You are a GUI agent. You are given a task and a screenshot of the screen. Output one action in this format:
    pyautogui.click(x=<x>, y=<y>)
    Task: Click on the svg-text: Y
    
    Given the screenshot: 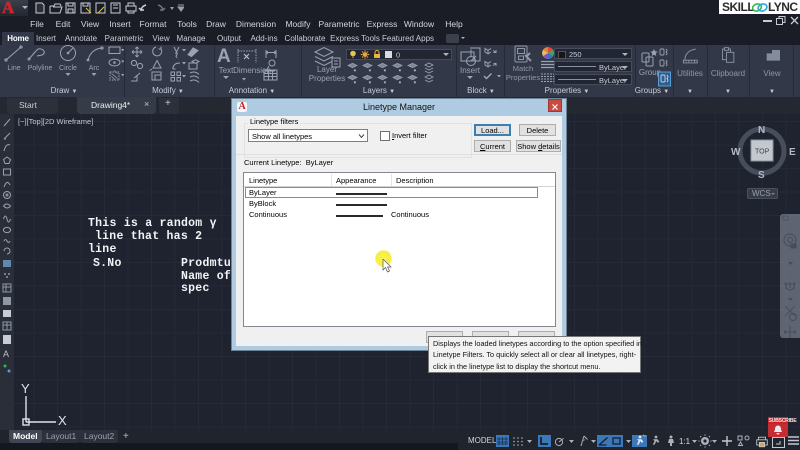 What is the action you would take?
    pyautogui.click(x=25, y=388)
    